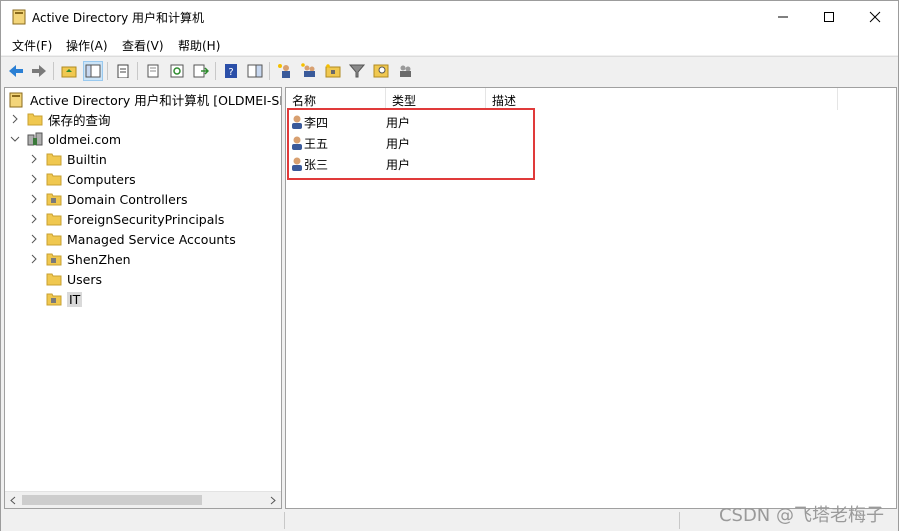 The image size is (899, 531). I want to click on copy-button, so click(153, 71).